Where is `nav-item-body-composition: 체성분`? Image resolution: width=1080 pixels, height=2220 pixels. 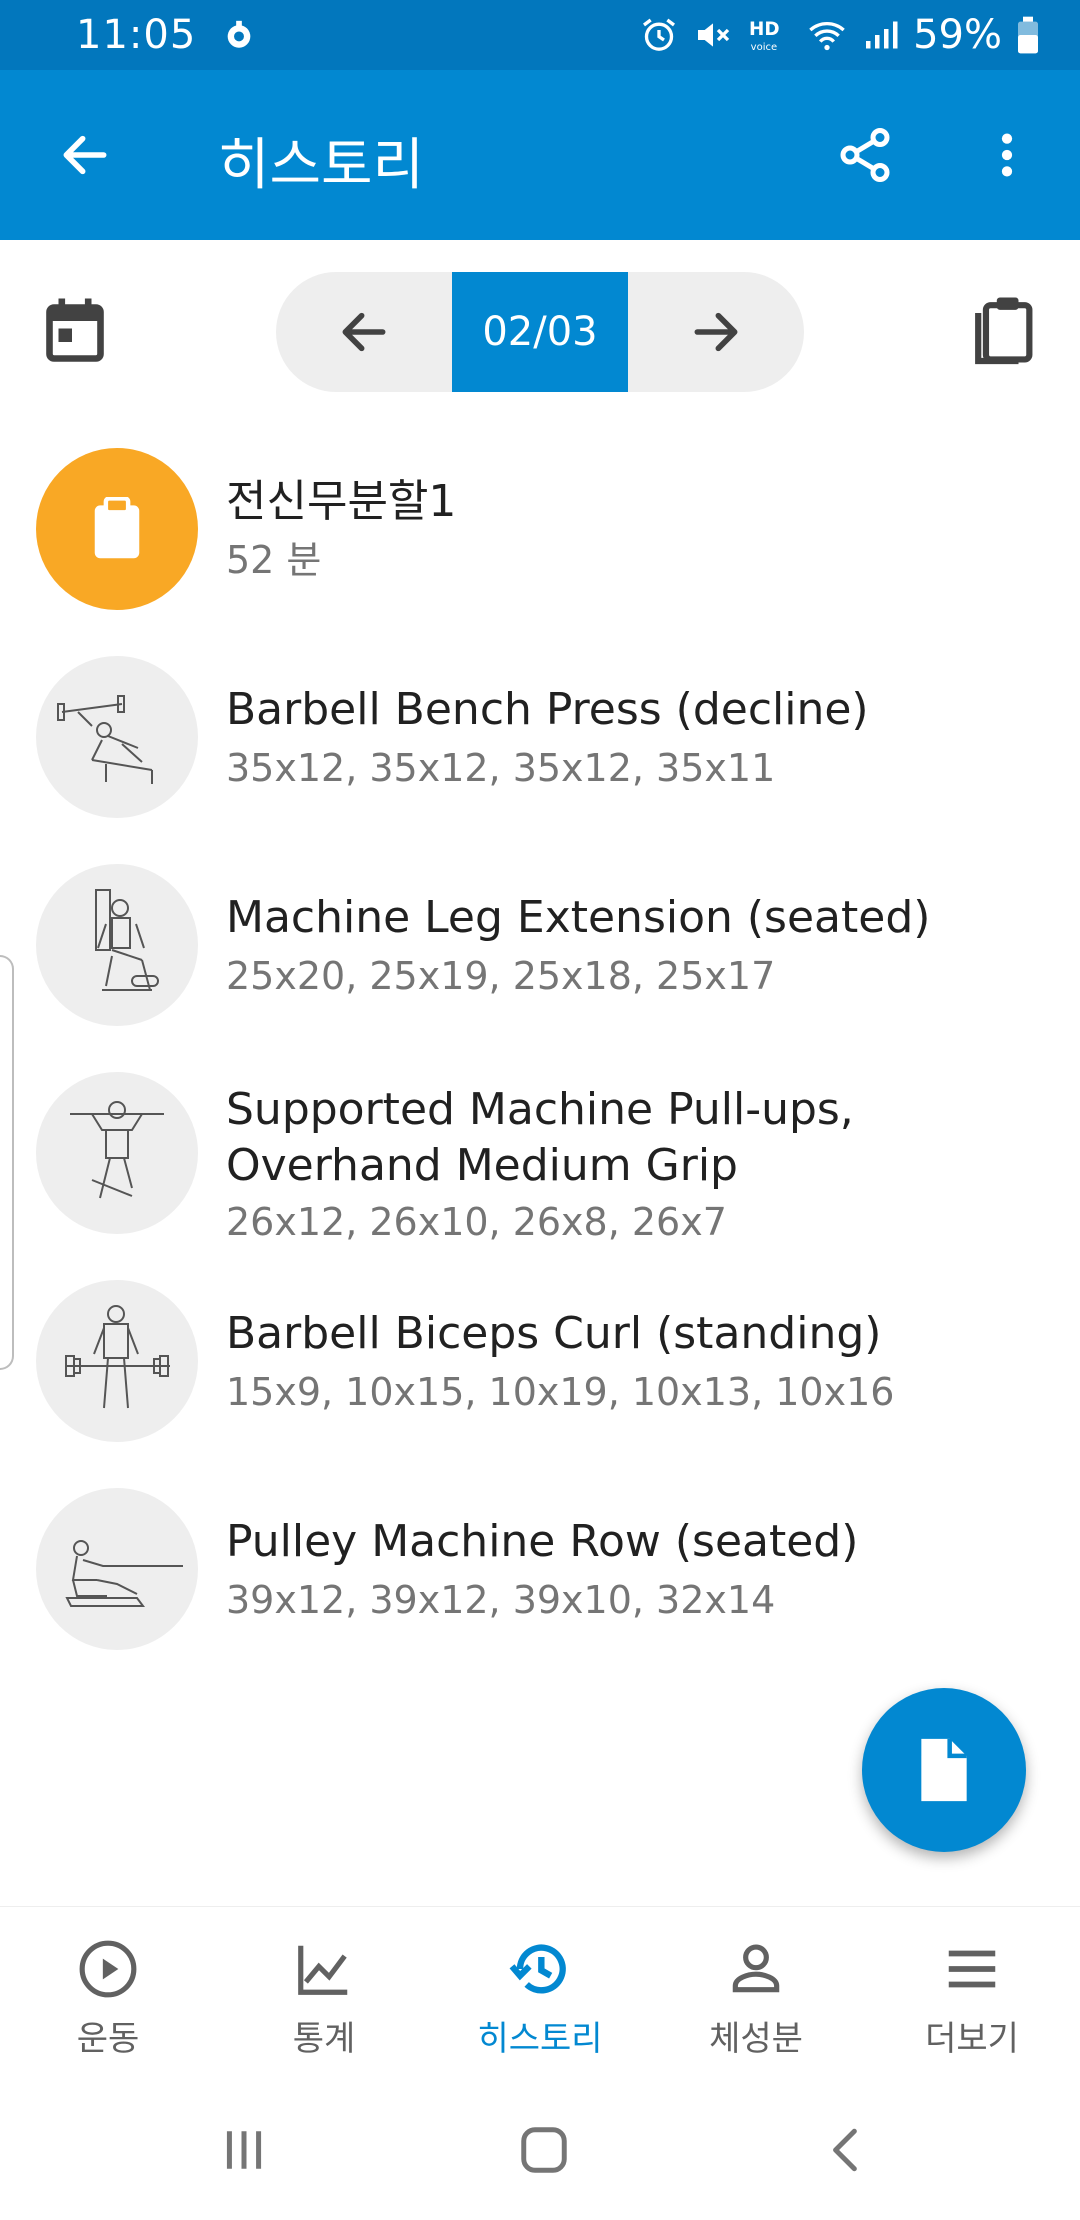 nav-item-body-composition: 체성분 is located at coordinates (756, 1993).